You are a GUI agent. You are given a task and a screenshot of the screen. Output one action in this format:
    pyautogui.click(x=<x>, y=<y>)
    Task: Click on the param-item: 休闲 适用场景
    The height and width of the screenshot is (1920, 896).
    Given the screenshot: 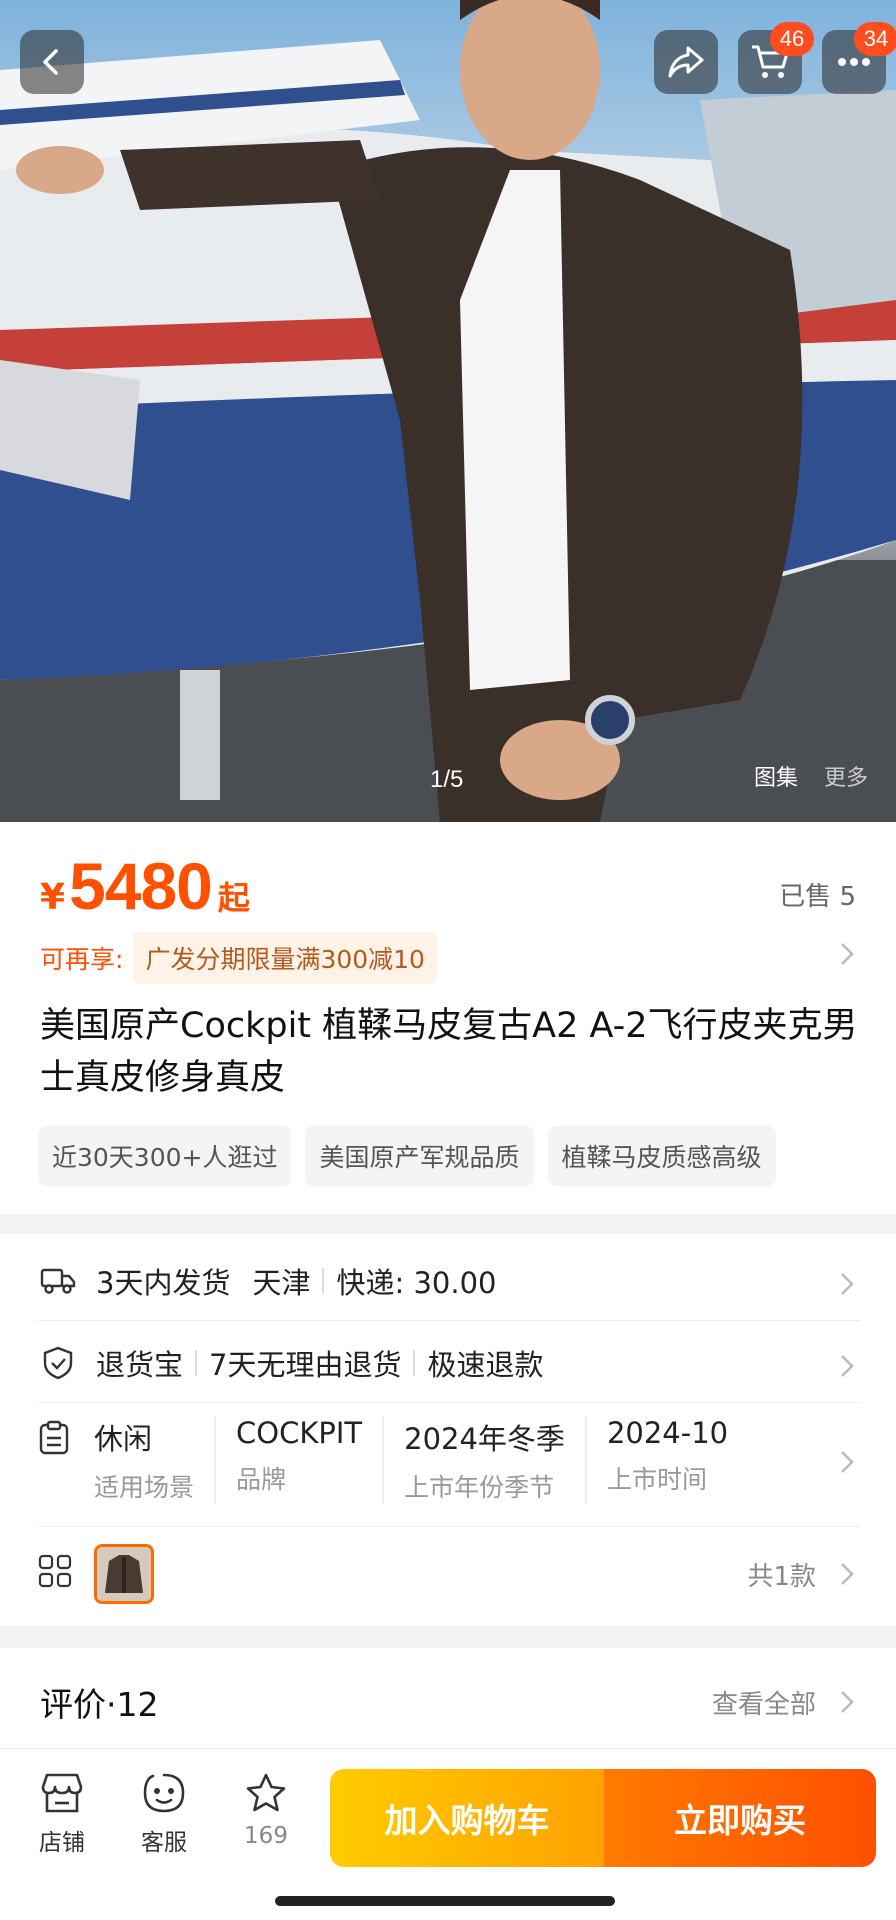 What is the action you would take?
    pyautogui.click(x=154, y=1460)
    